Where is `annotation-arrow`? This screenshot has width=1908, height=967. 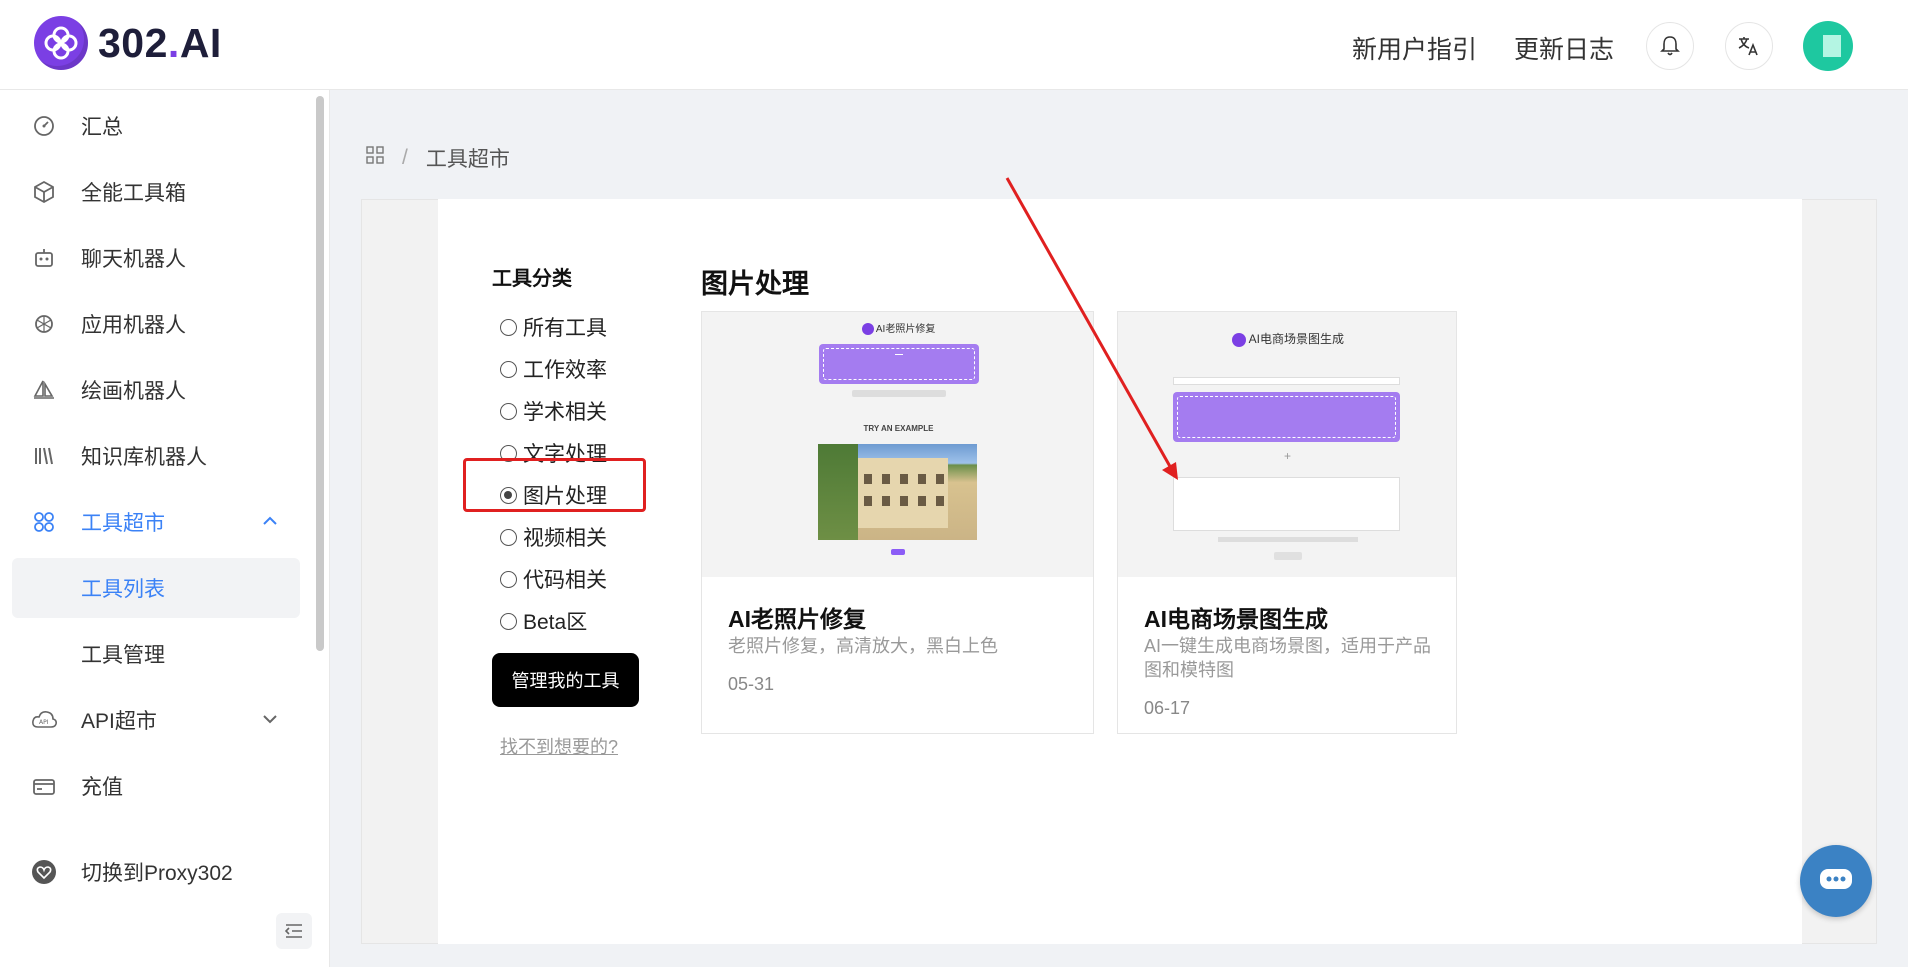
annotation-arrow is located at coordinates (1091, 328).